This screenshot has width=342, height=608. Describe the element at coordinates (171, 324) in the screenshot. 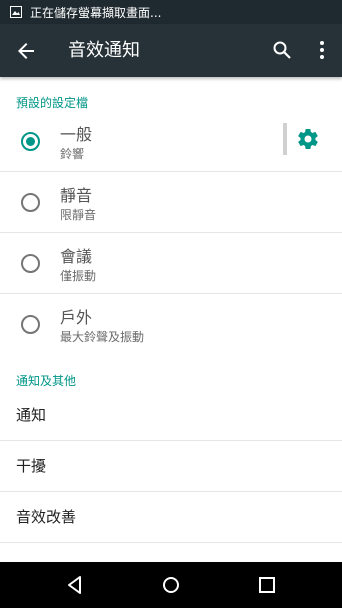

I see `profile-row-outdoor: 戶外 最大鈴聲及振動` at that location.